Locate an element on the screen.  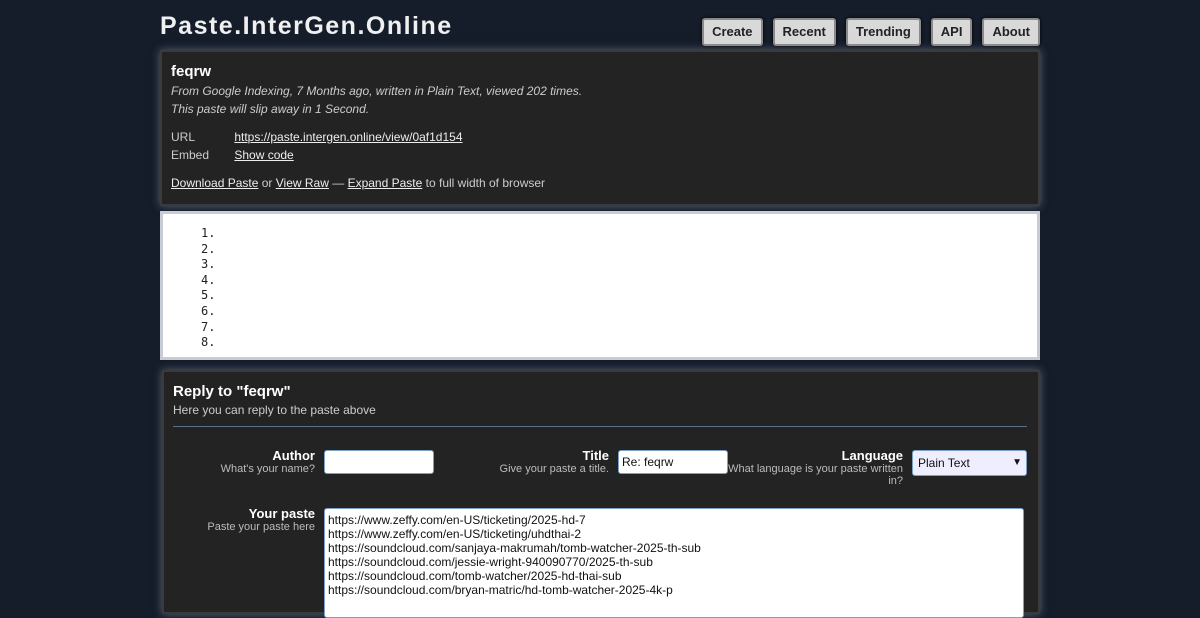
divider is located at coordinates (600, 426).